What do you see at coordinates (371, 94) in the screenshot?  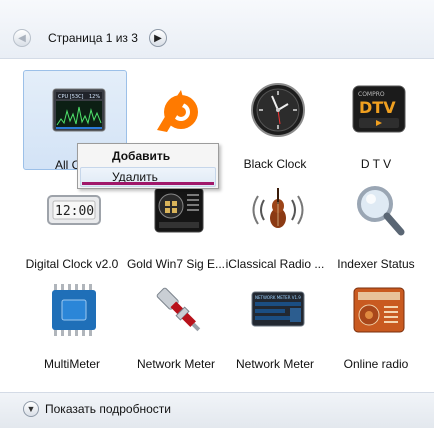 I see `dtv-brand: COMPRO` at bounding box center [371, 94].